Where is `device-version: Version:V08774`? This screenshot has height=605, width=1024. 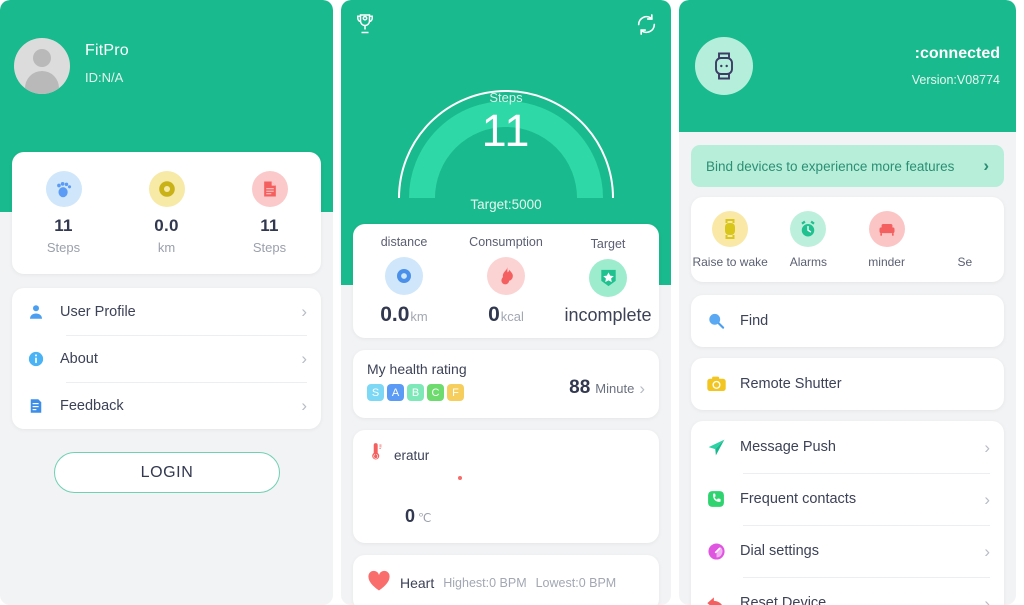
device-version: Version:V08774 is located at coordinates (955, 80).